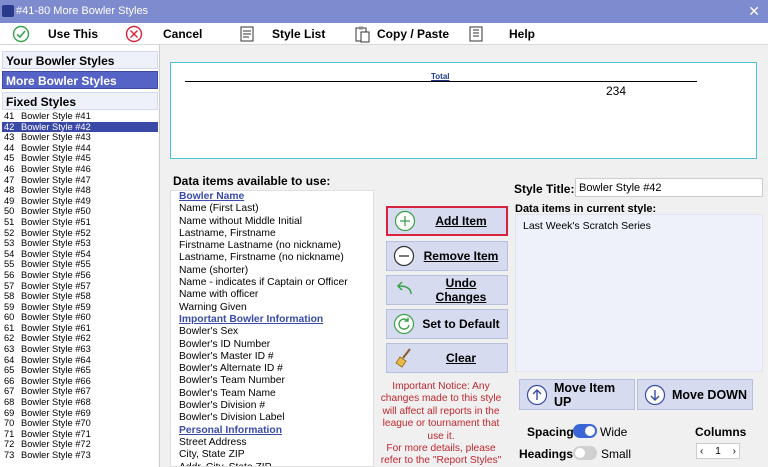 This screenshot has width=768, height=467. Describe the element at coordinates (754, 11) in the screenshot. I see `close-icon: ✕` at that location.